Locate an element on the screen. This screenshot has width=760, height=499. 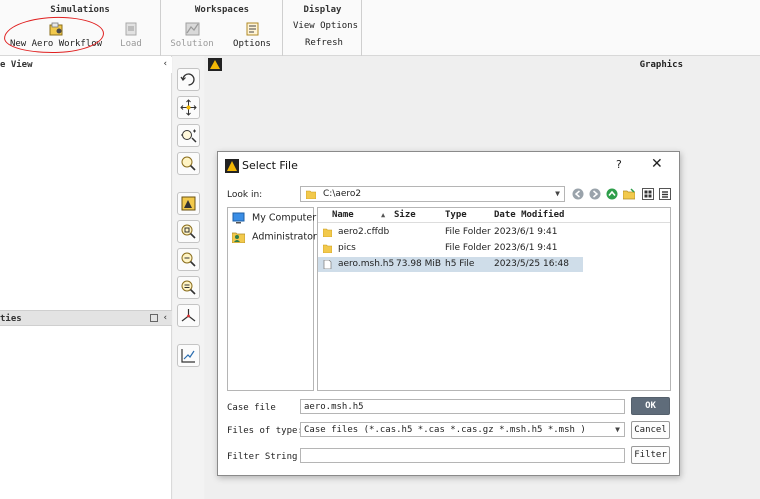
axes-icon is located at coordinates (188, 315).